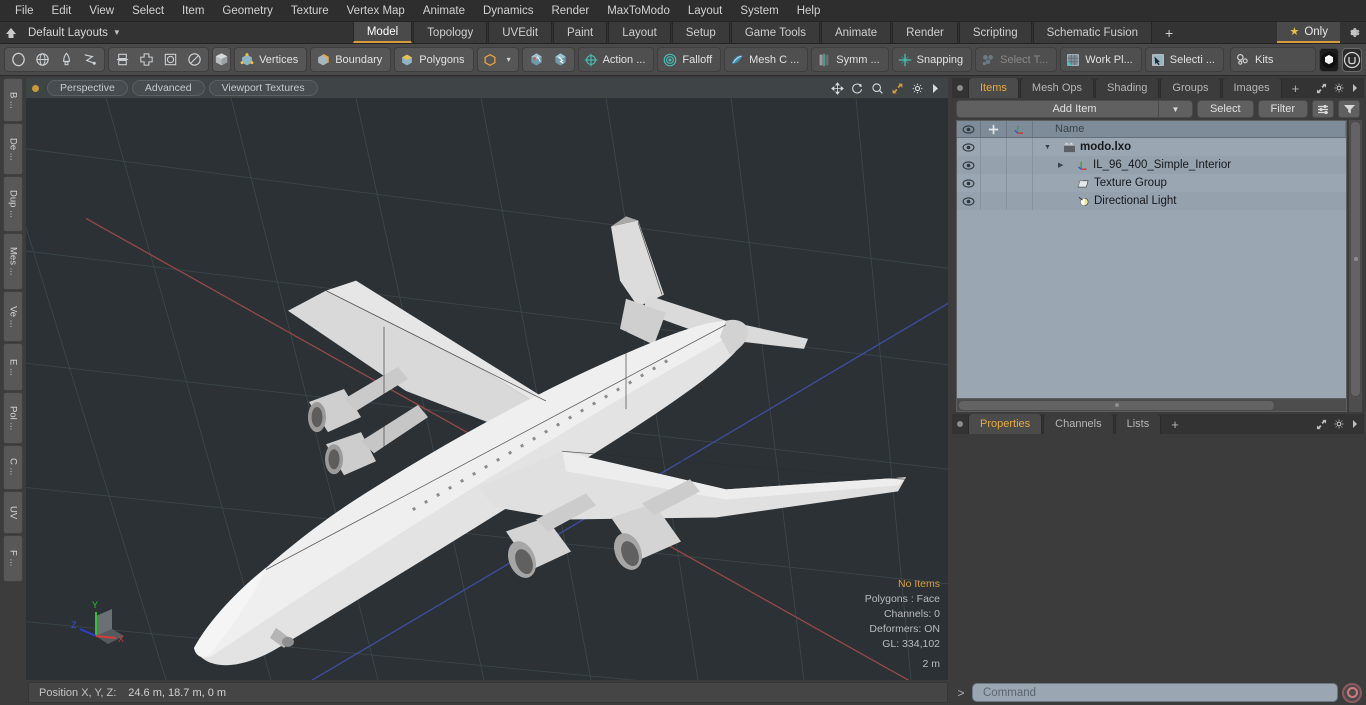  What do you see at coordinates (450, 32) in the screenshot?
I see `tab-topology: Topology` at bounding box center [450, 32].